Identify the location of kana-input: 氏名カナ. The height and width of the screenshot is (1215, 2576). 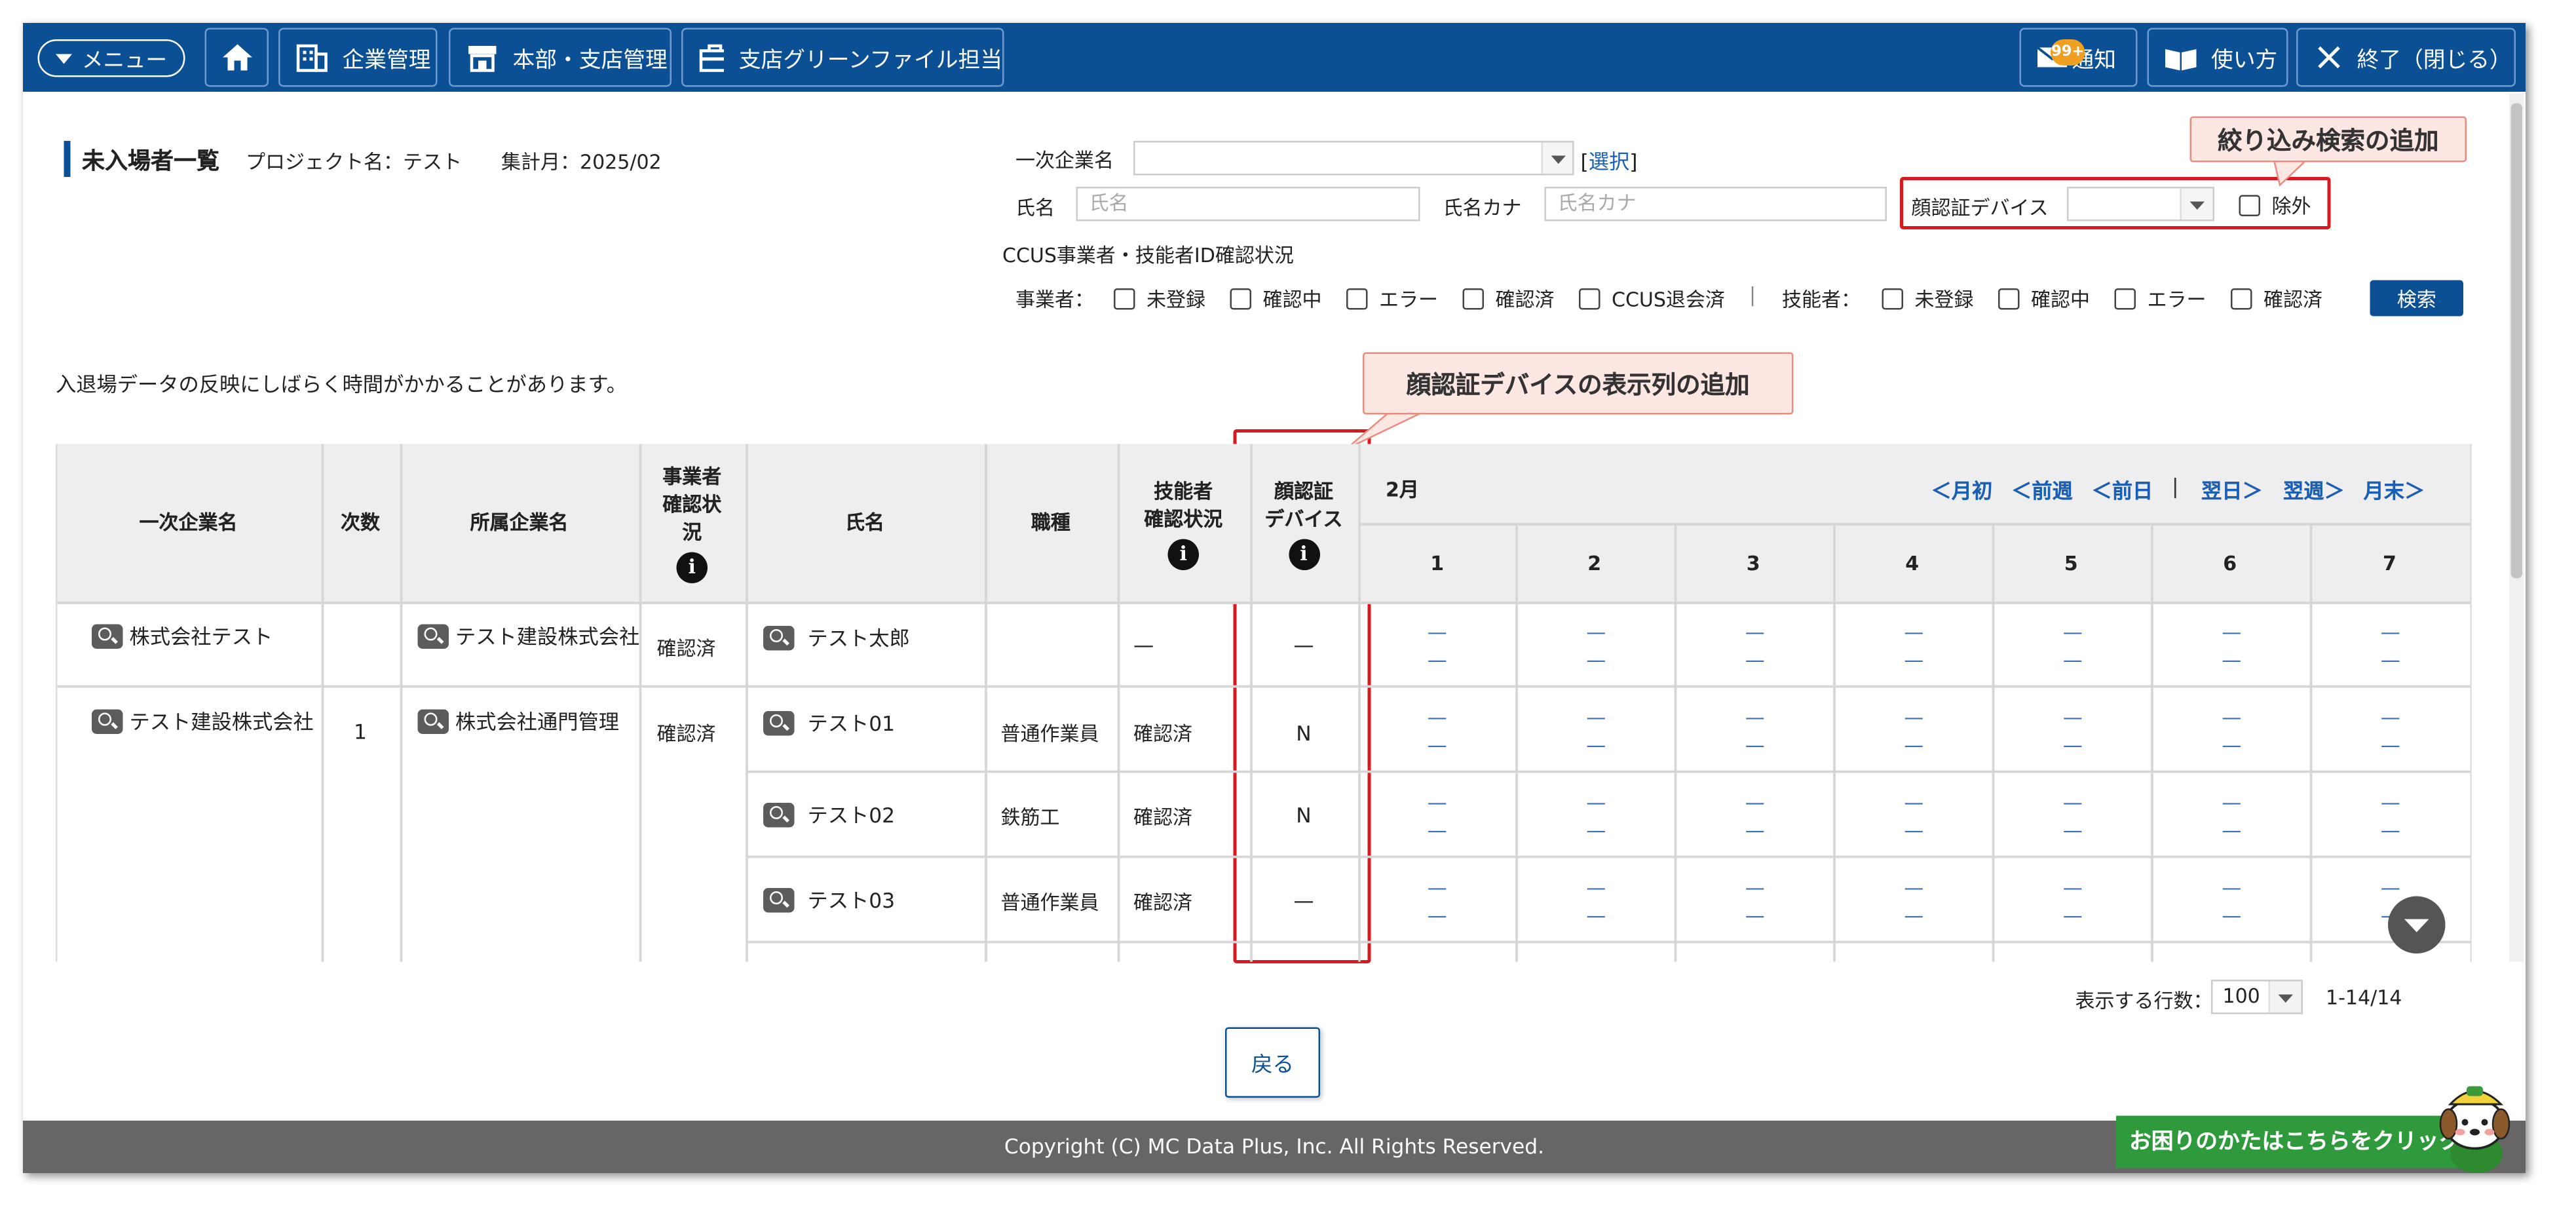
(1715, 204).